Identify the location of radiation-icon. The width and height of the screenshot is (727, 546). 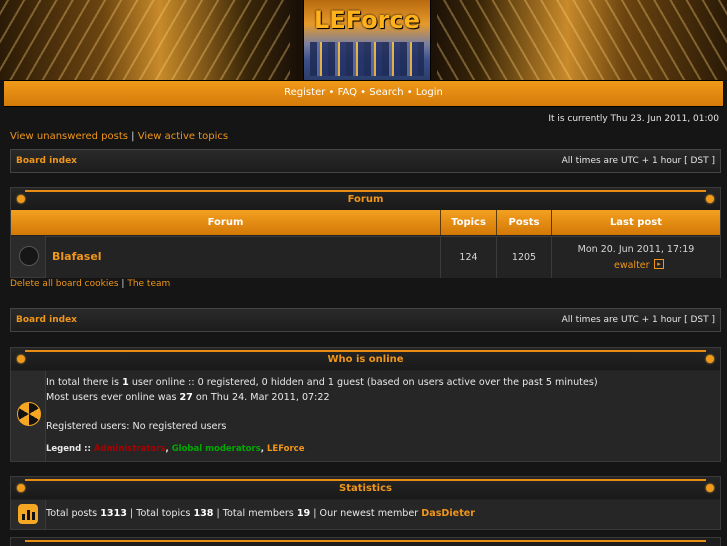
(29, 414).